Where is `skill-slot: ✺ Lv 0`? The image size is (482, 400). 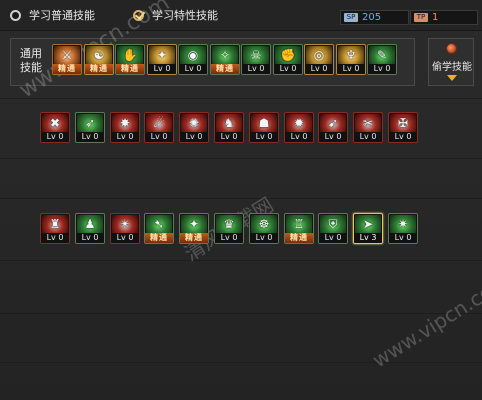 skill-slot: ✺ Lv 0 is located at coordinates (194, 127).